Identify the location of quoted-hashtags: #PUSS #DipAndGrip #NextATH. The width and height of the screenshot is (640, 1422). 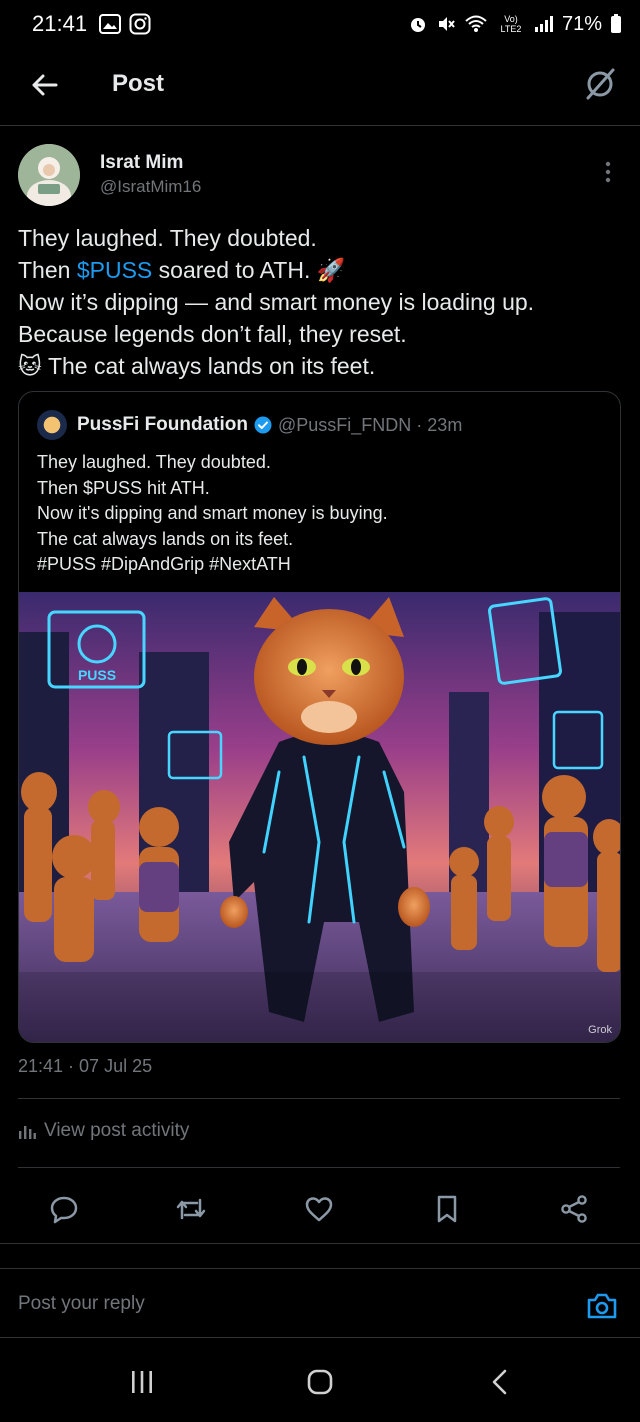
(212, 565).